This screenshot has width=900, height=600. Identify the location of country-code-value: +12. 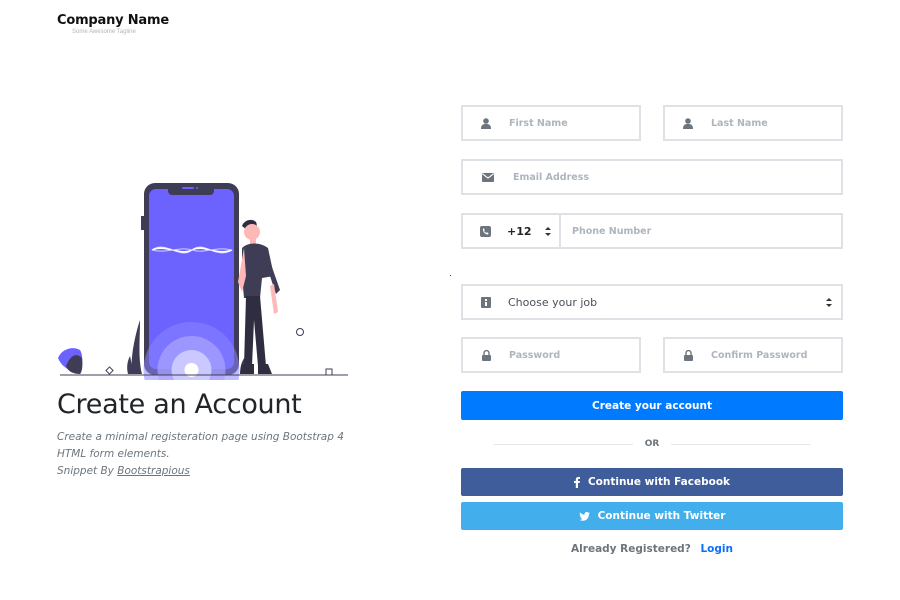
(519, 231).